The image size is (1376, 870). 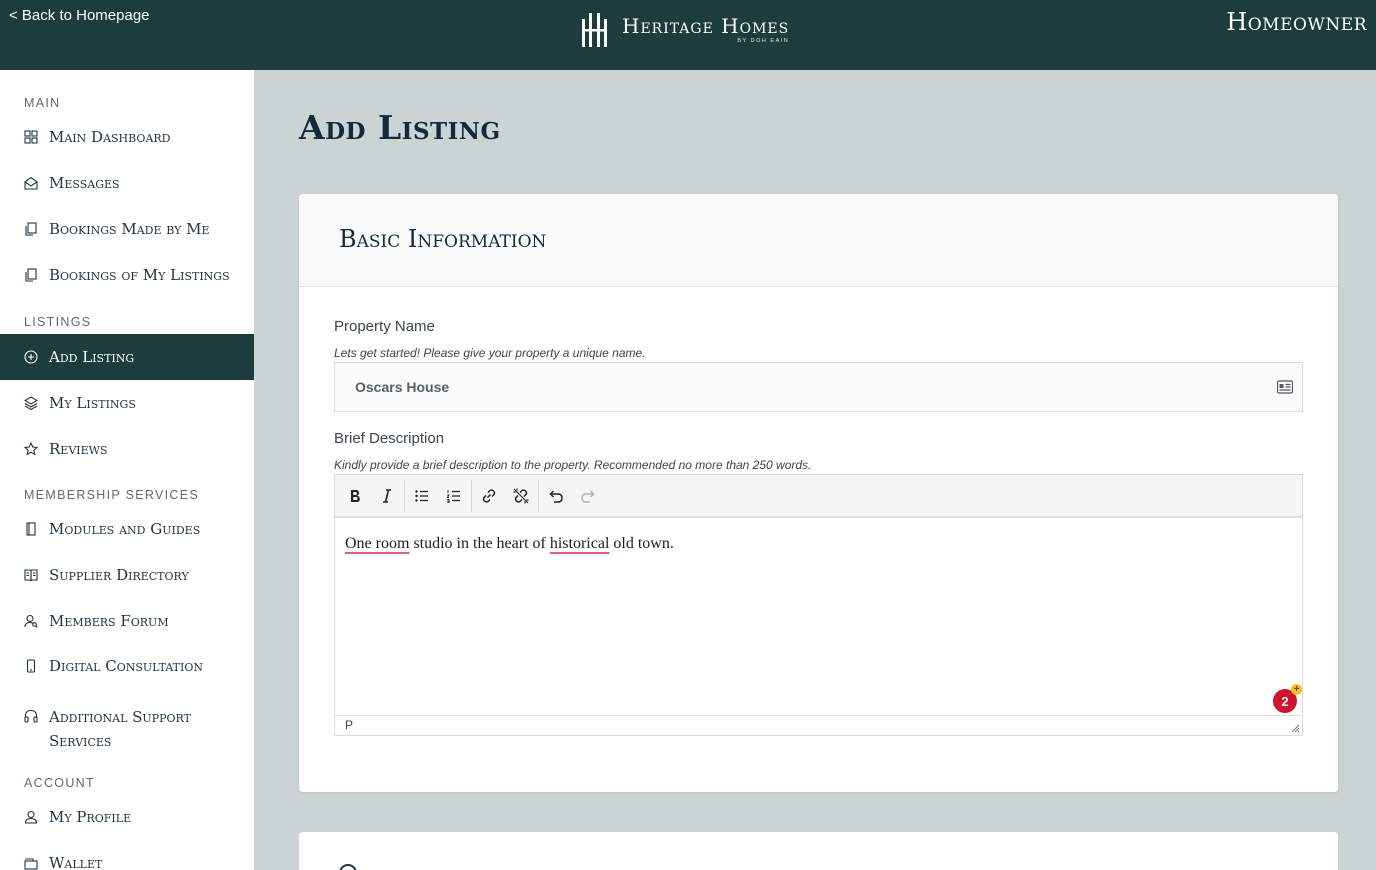 I want to click on remove-link-button, so click(x=521, y=496).